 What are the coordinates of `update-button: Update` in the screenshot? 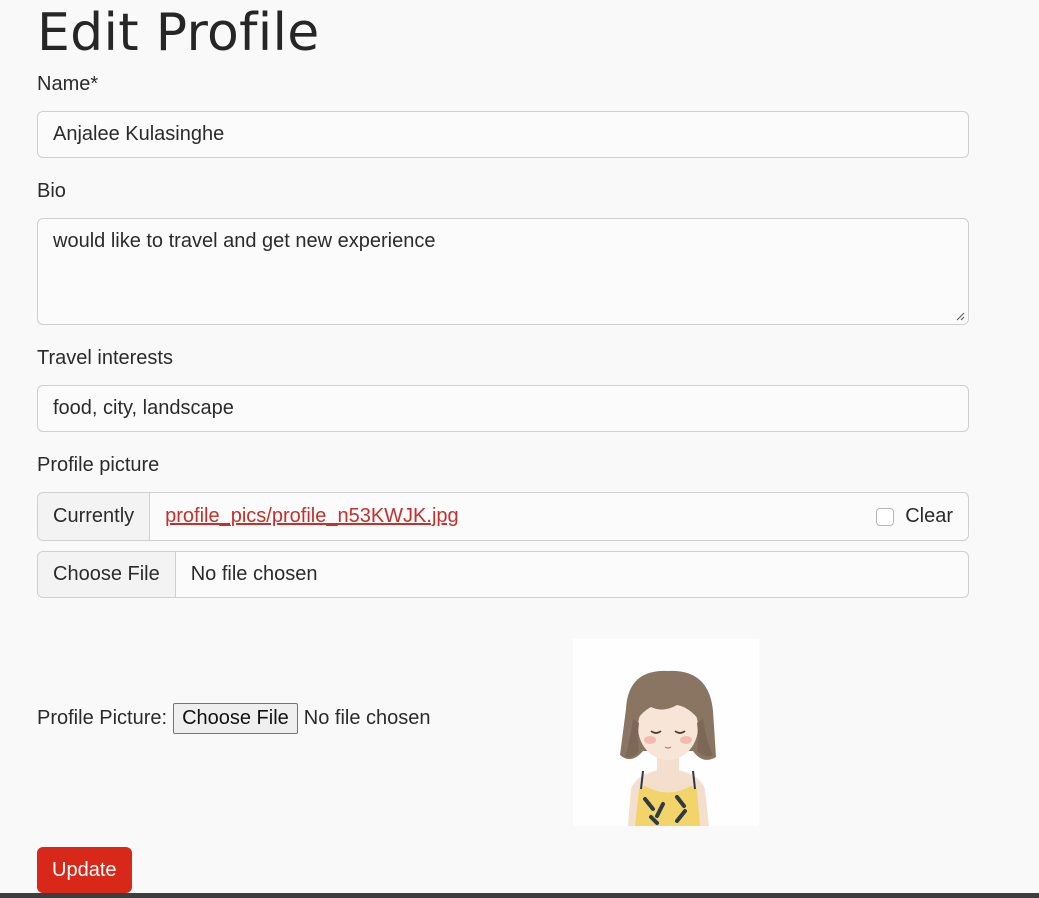 It's located at (84, 870).